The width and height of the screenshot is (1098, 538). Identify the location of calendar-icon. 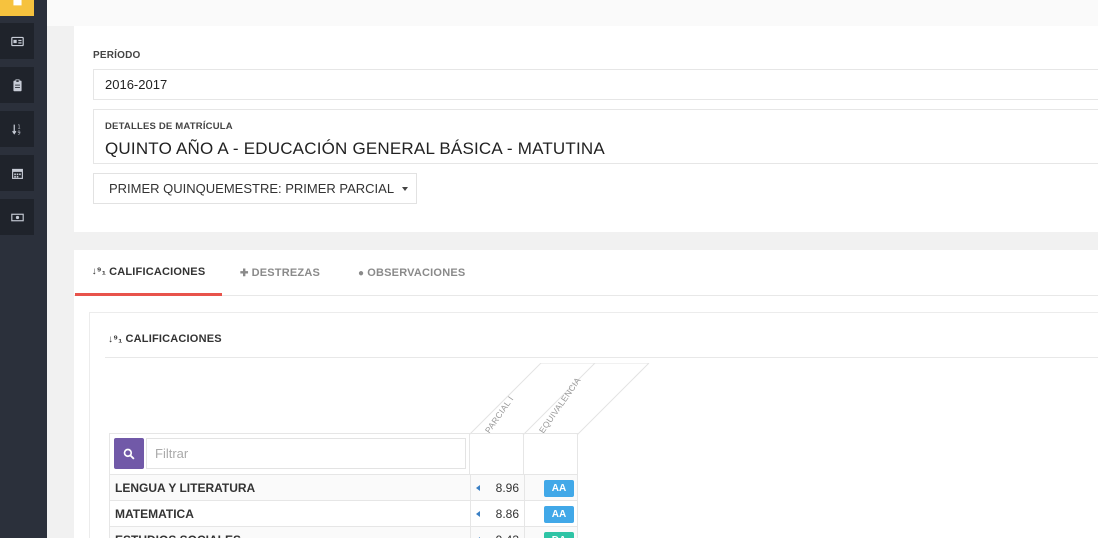
(17, 173).